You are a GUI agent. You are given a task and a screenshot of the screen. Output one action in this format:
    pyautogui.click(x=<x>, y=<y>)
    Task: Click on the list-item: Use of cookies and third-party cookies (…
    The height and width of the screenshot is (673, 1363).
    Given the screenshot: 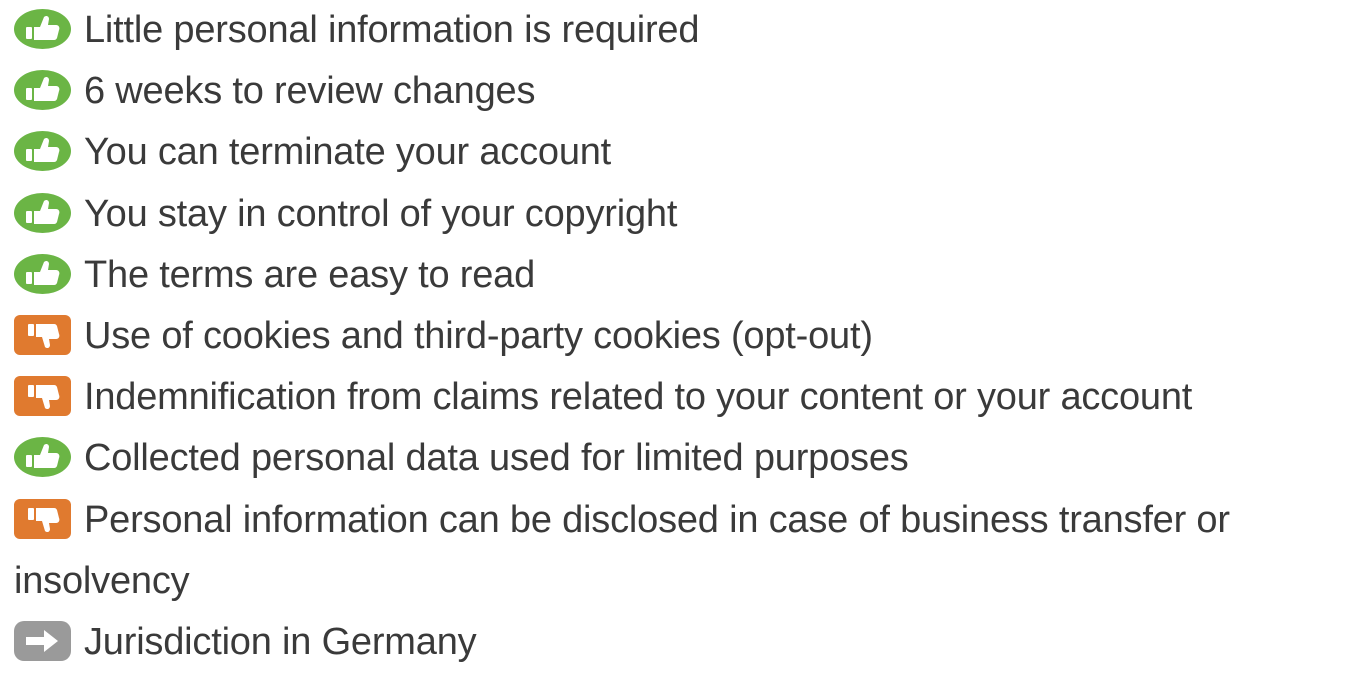 What is the action you would take?
    pyautogui.click(x=688, y=336)
    